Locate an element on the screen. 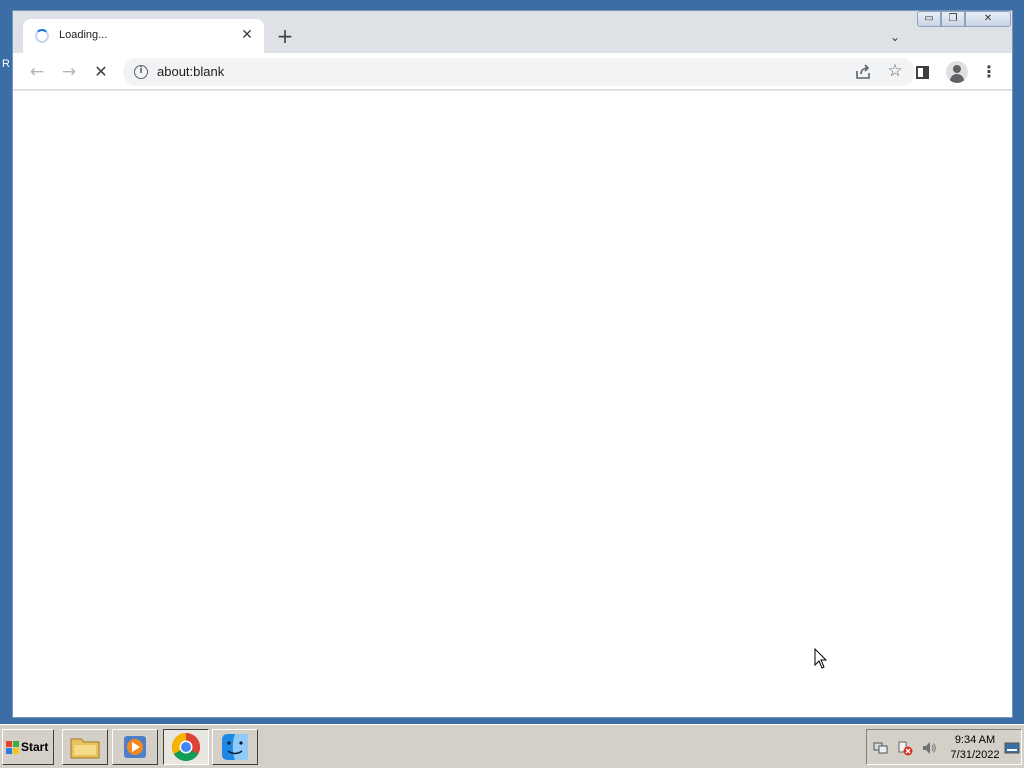 The width and height of the screenshot is (1024, 768). stop-loading-icon: ✕ is located at coordinates (101, 72).